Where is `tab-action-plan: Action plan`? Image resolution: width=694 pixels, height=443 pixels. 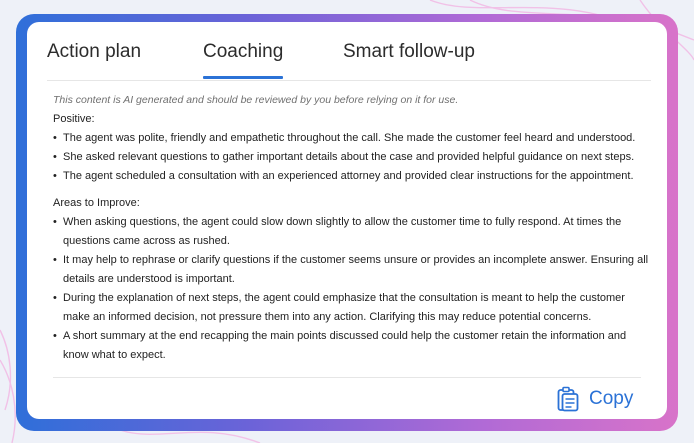 tab-action-plan: Action plan is located at coordinates (94, 52).